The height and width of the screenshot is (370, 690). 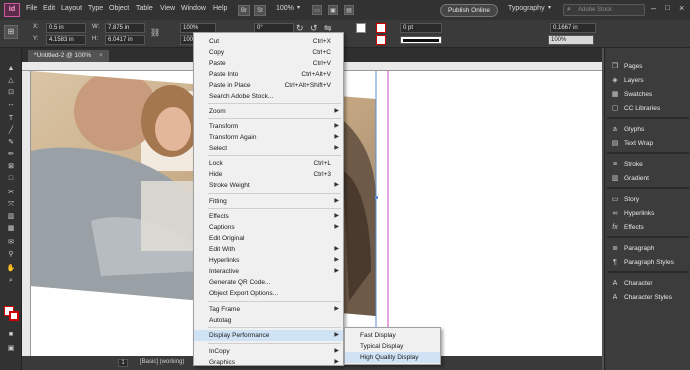 What do you see at coordinates (649, 178) in the screenshot?
I see `panel-gradient: ▥ Gradient` at bounding box center [649, 178].